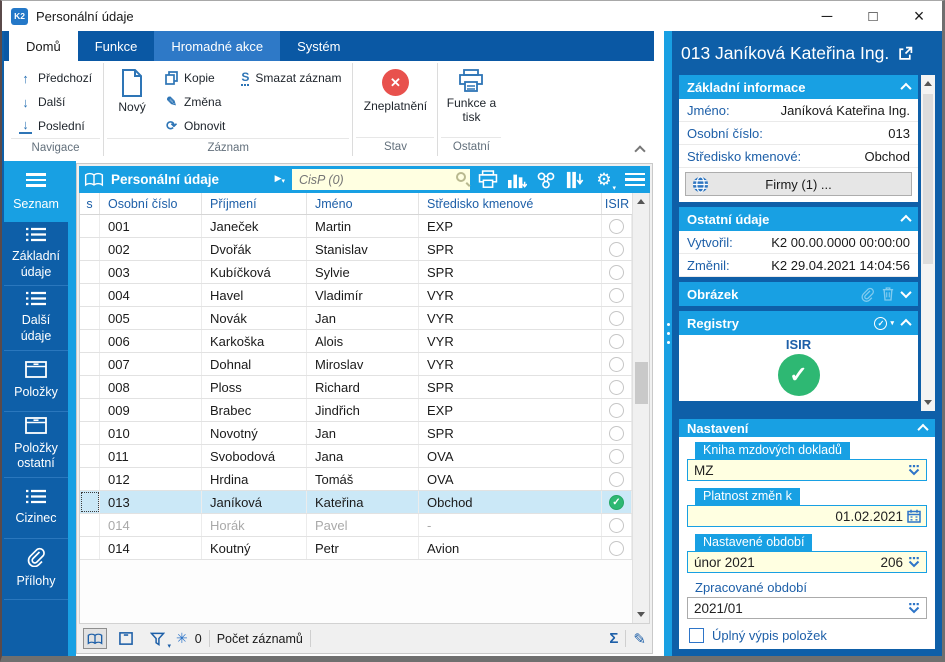 The height and width of the screenshot is (662, 945). What do you see at coordinates (356, 249) in the screenshot?
I see `table-row: 002 Dvořák Stanislav SPR` at bounding box center [356, 249].